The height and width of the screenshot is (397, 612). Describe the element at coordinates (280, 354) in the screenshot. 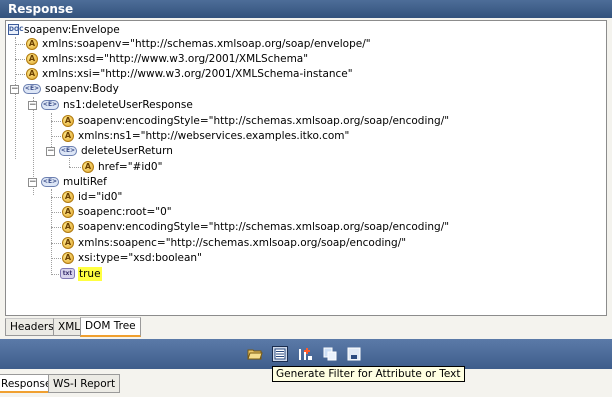

I see `filter-icon` at that location.